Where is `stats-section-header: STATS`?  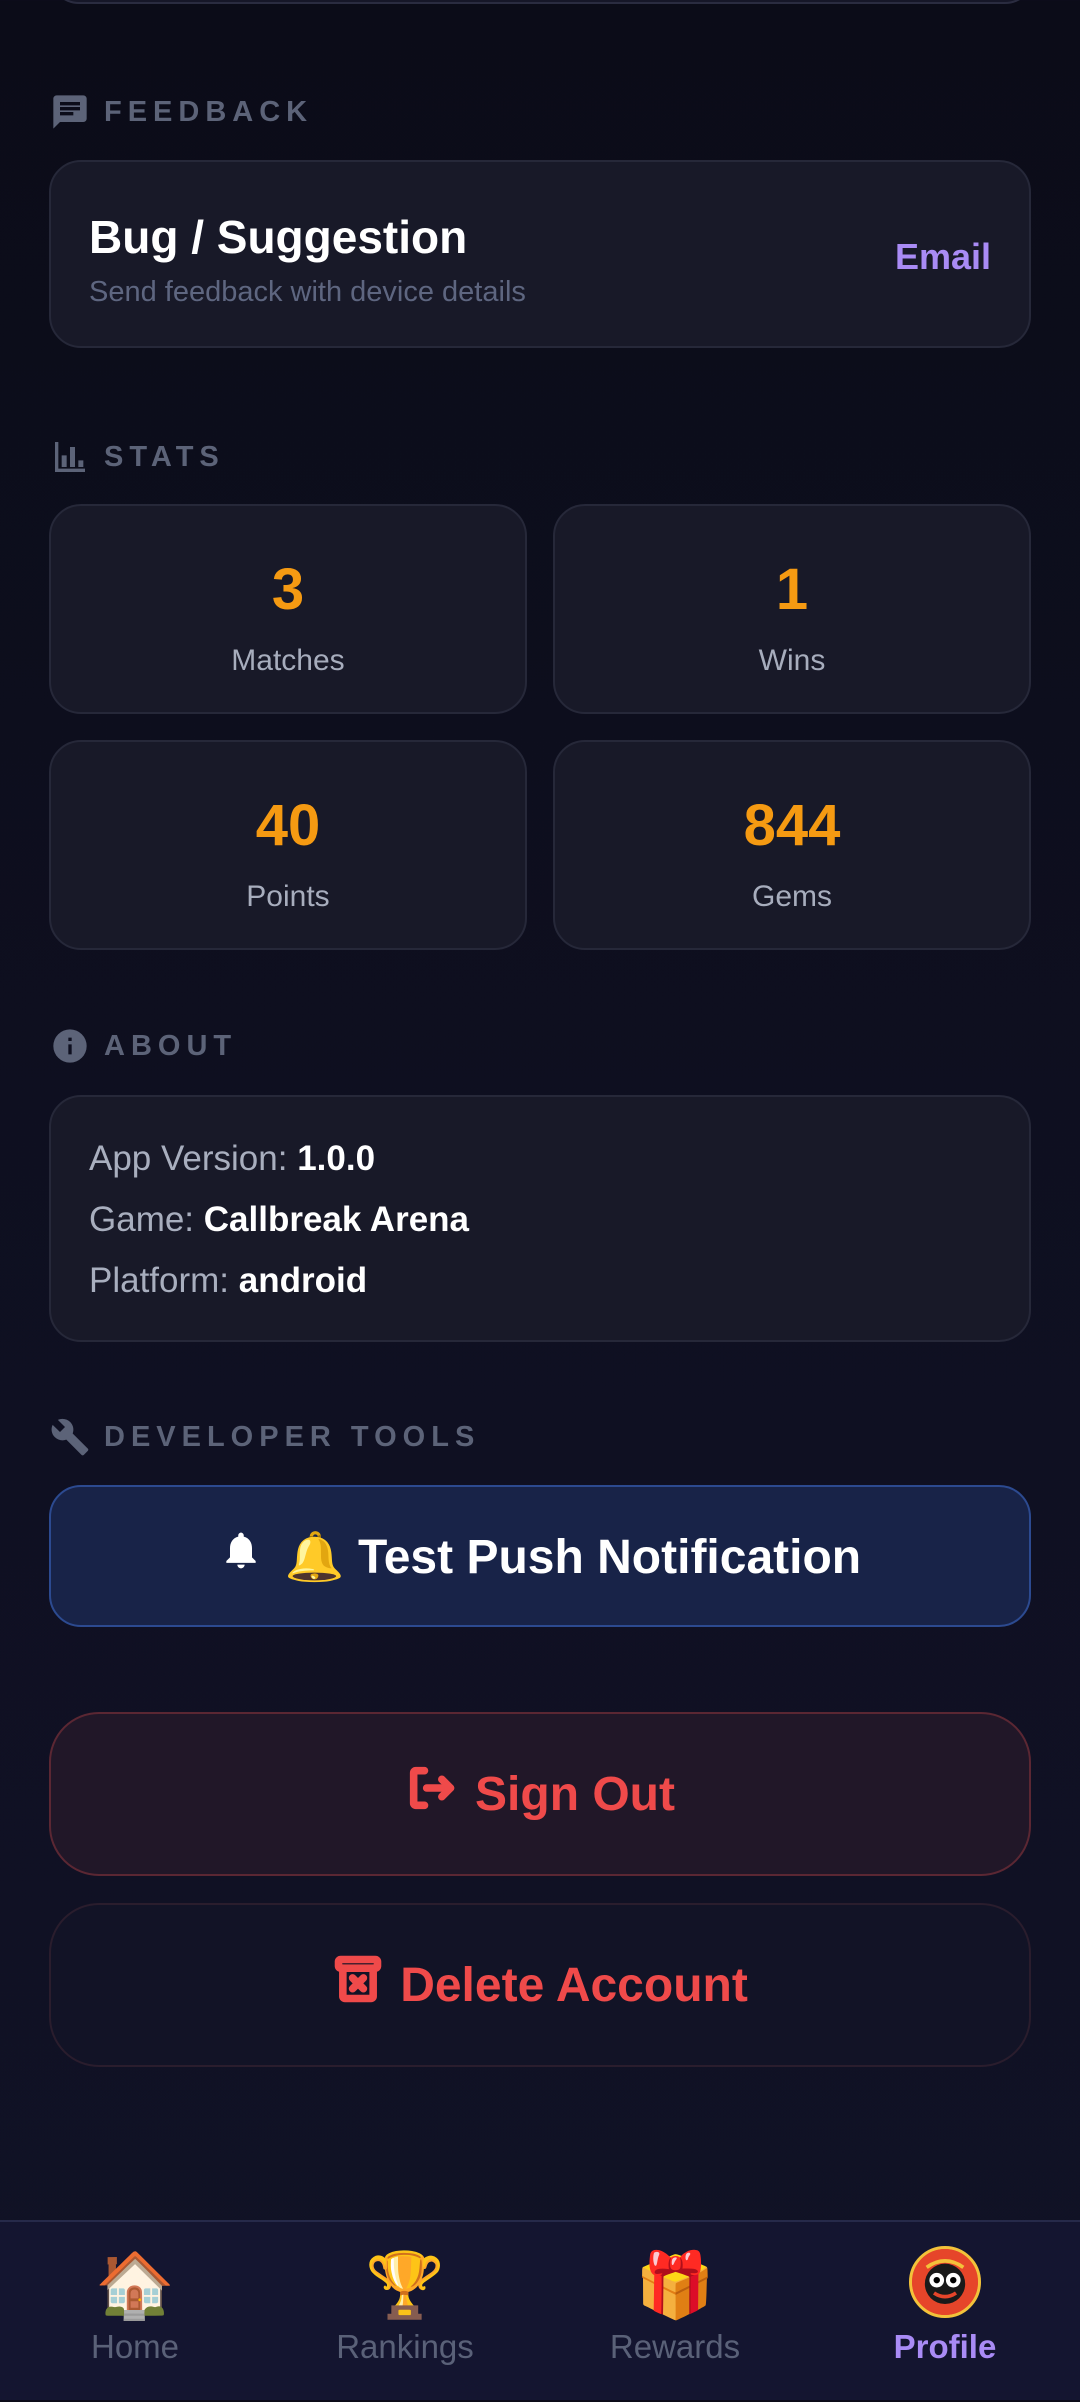 stats-section-header: STATS is located at coordinates (137, 457).